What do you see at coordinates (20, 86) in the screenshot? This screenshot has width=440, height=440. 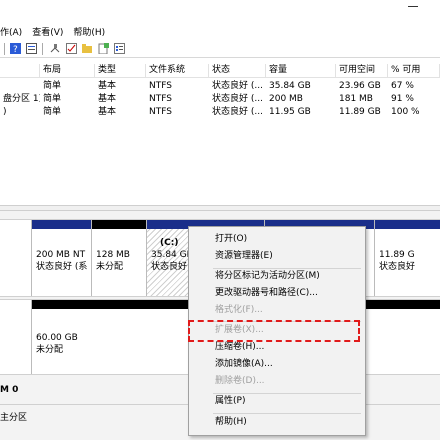 I see `cell-volume` at bounding box center [20, 86].